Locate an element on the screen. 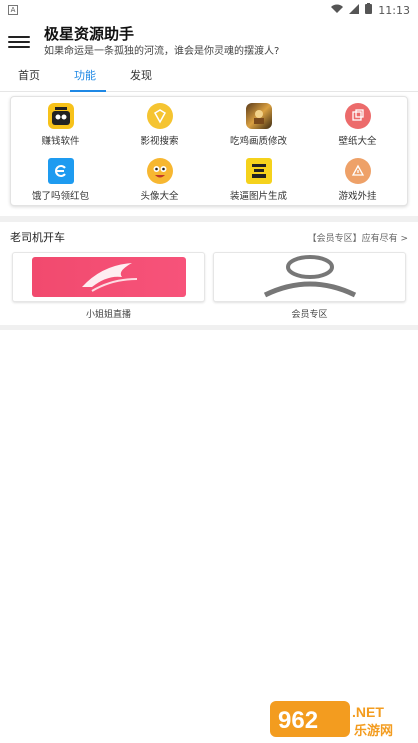 This screenshot has width=418, height=743. function-game-quality: 吃鸡画质修改 is located at coordinates (258, 124).